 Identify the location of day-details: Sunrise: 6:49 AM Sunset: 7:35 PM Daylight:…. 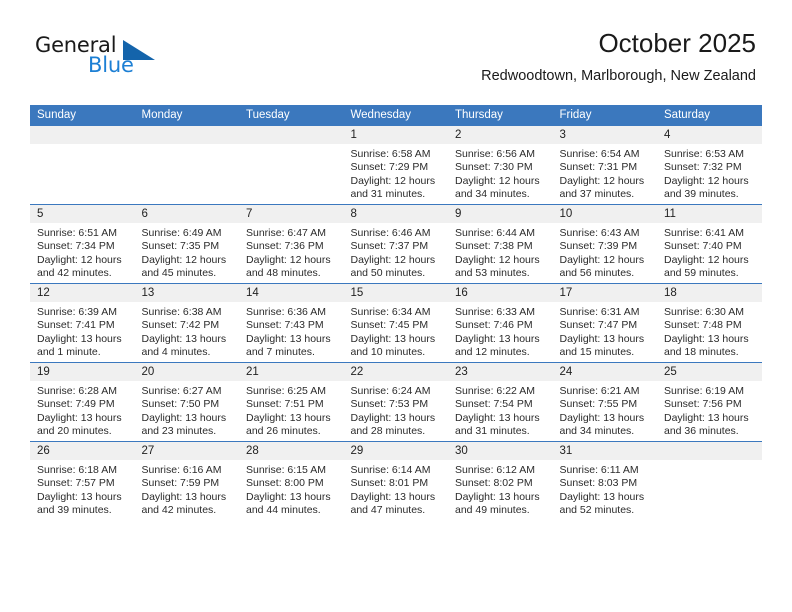
(187, 252).